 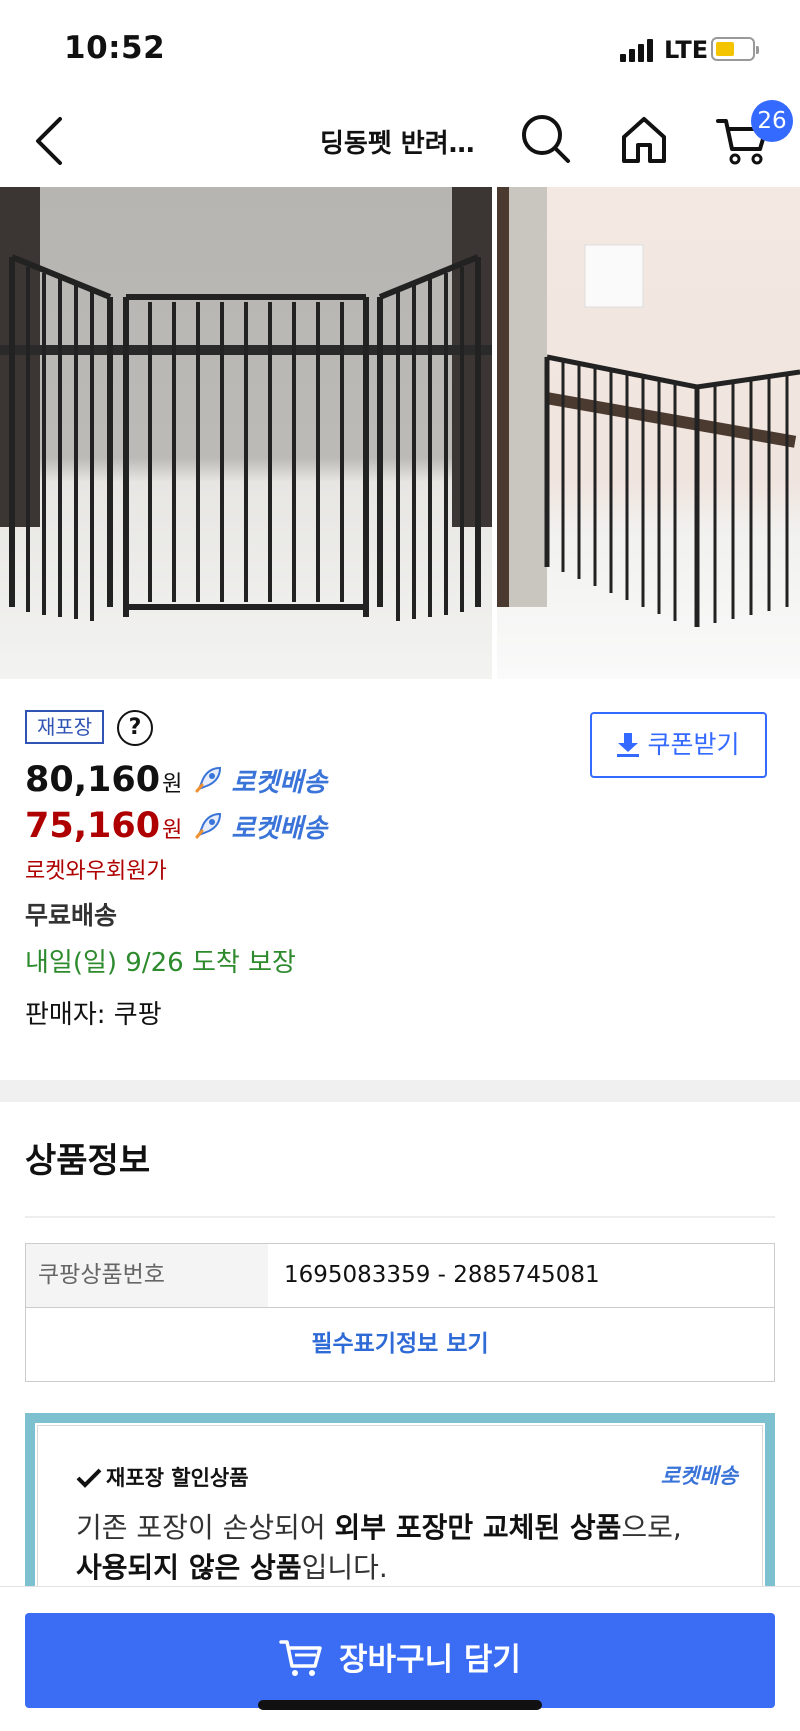 I want to click on network-label: LTE, so click(x=686, y=50).